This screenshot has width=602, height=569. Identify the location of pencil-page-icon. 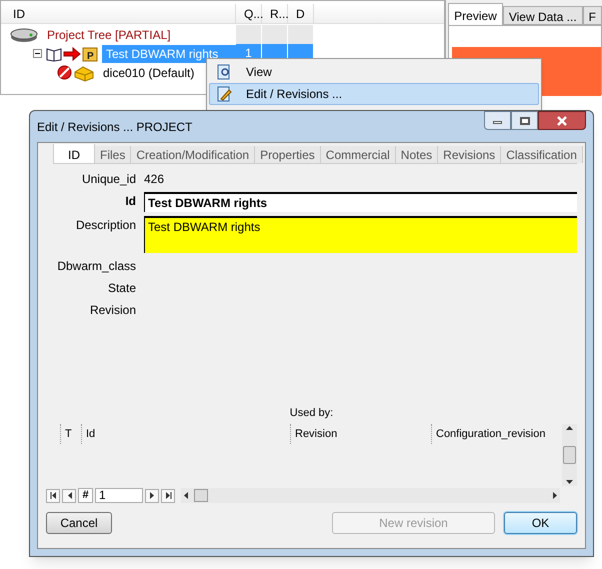
(224, 94).